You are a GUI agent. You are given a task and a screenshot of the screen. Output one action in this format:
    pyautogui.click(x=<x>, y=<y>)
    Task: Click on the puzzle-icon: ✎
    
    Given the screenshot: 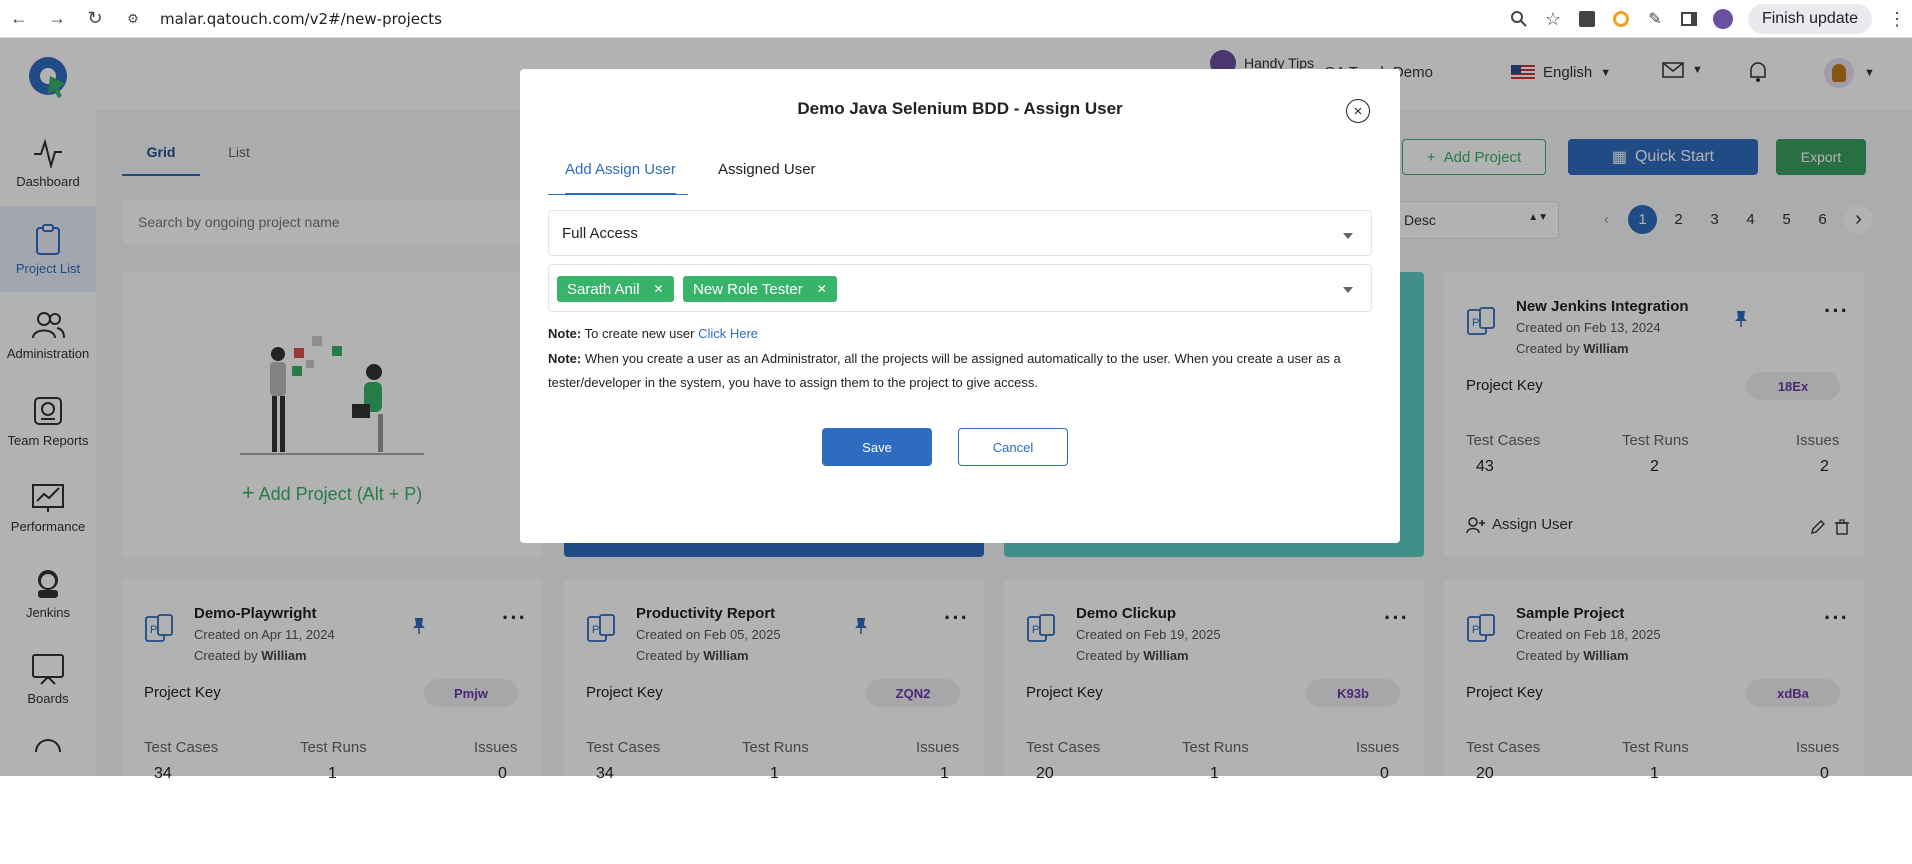 What is the action you would take?
    pyautogui.click(x=1655, y=19)
    